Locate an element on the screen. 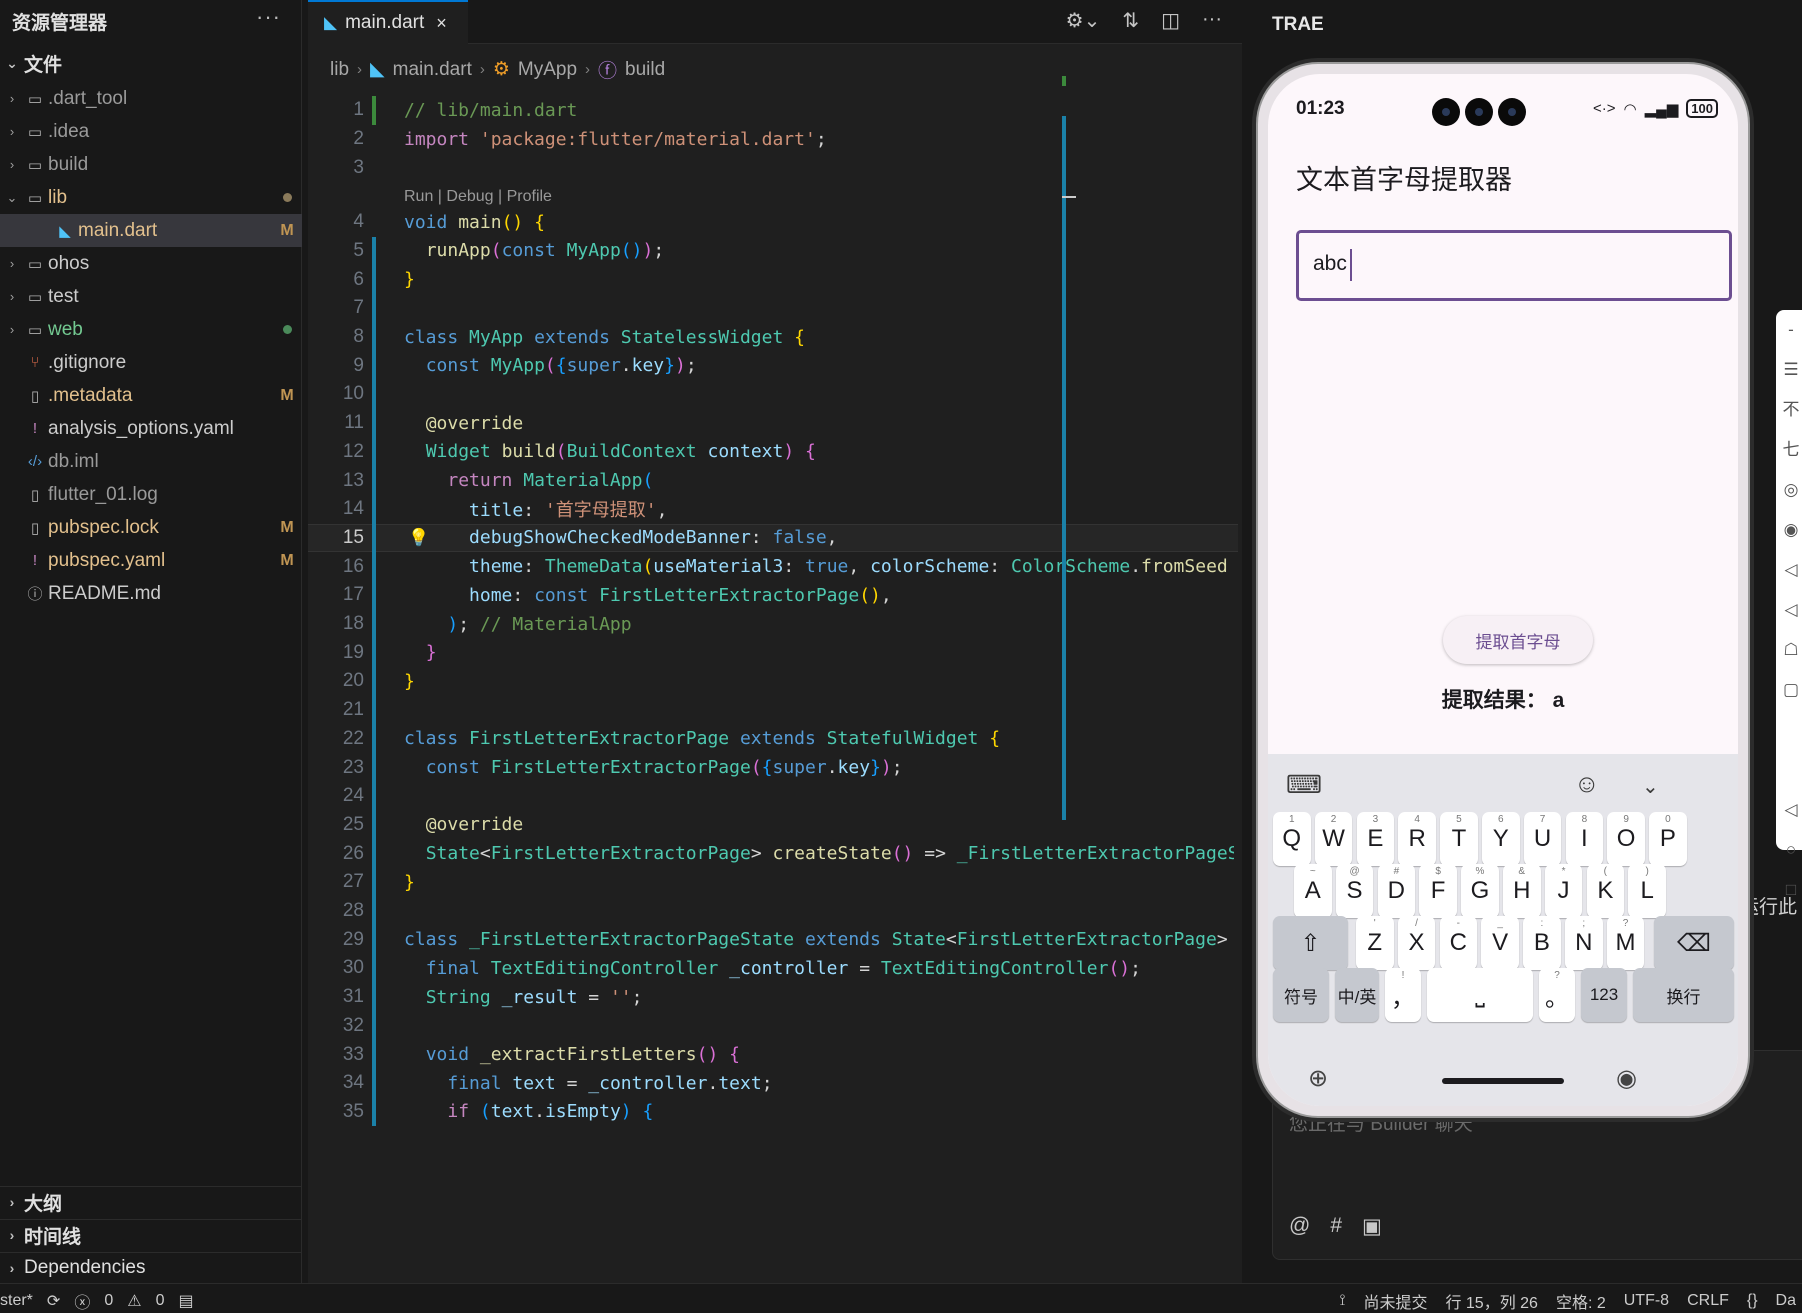  keyboard-key: & H is located at coordinates (1522, 891).